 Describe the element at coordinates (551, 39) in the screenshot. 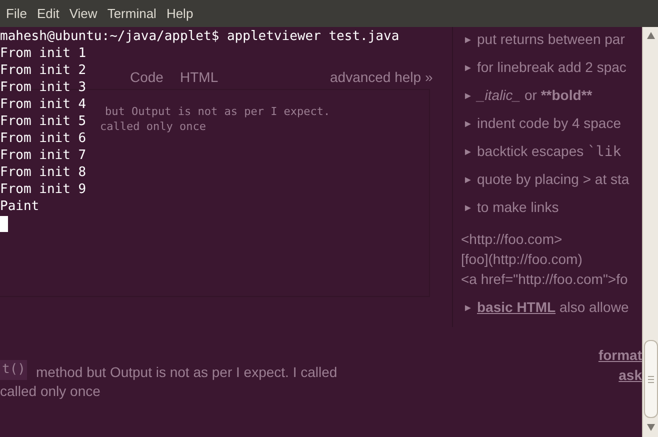

I see `help-item-text: put returns between par` at that location.